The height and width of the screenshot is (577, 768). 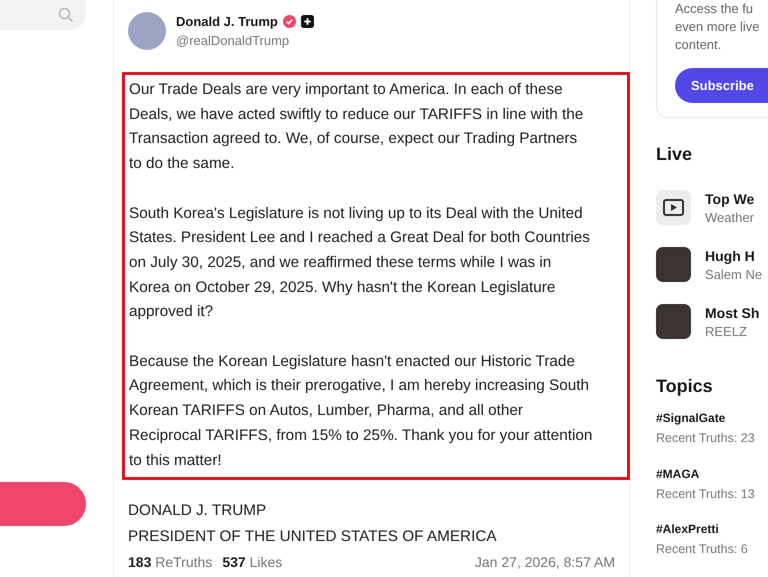 I want to click on plus-icon, so click(x=307, y=21).